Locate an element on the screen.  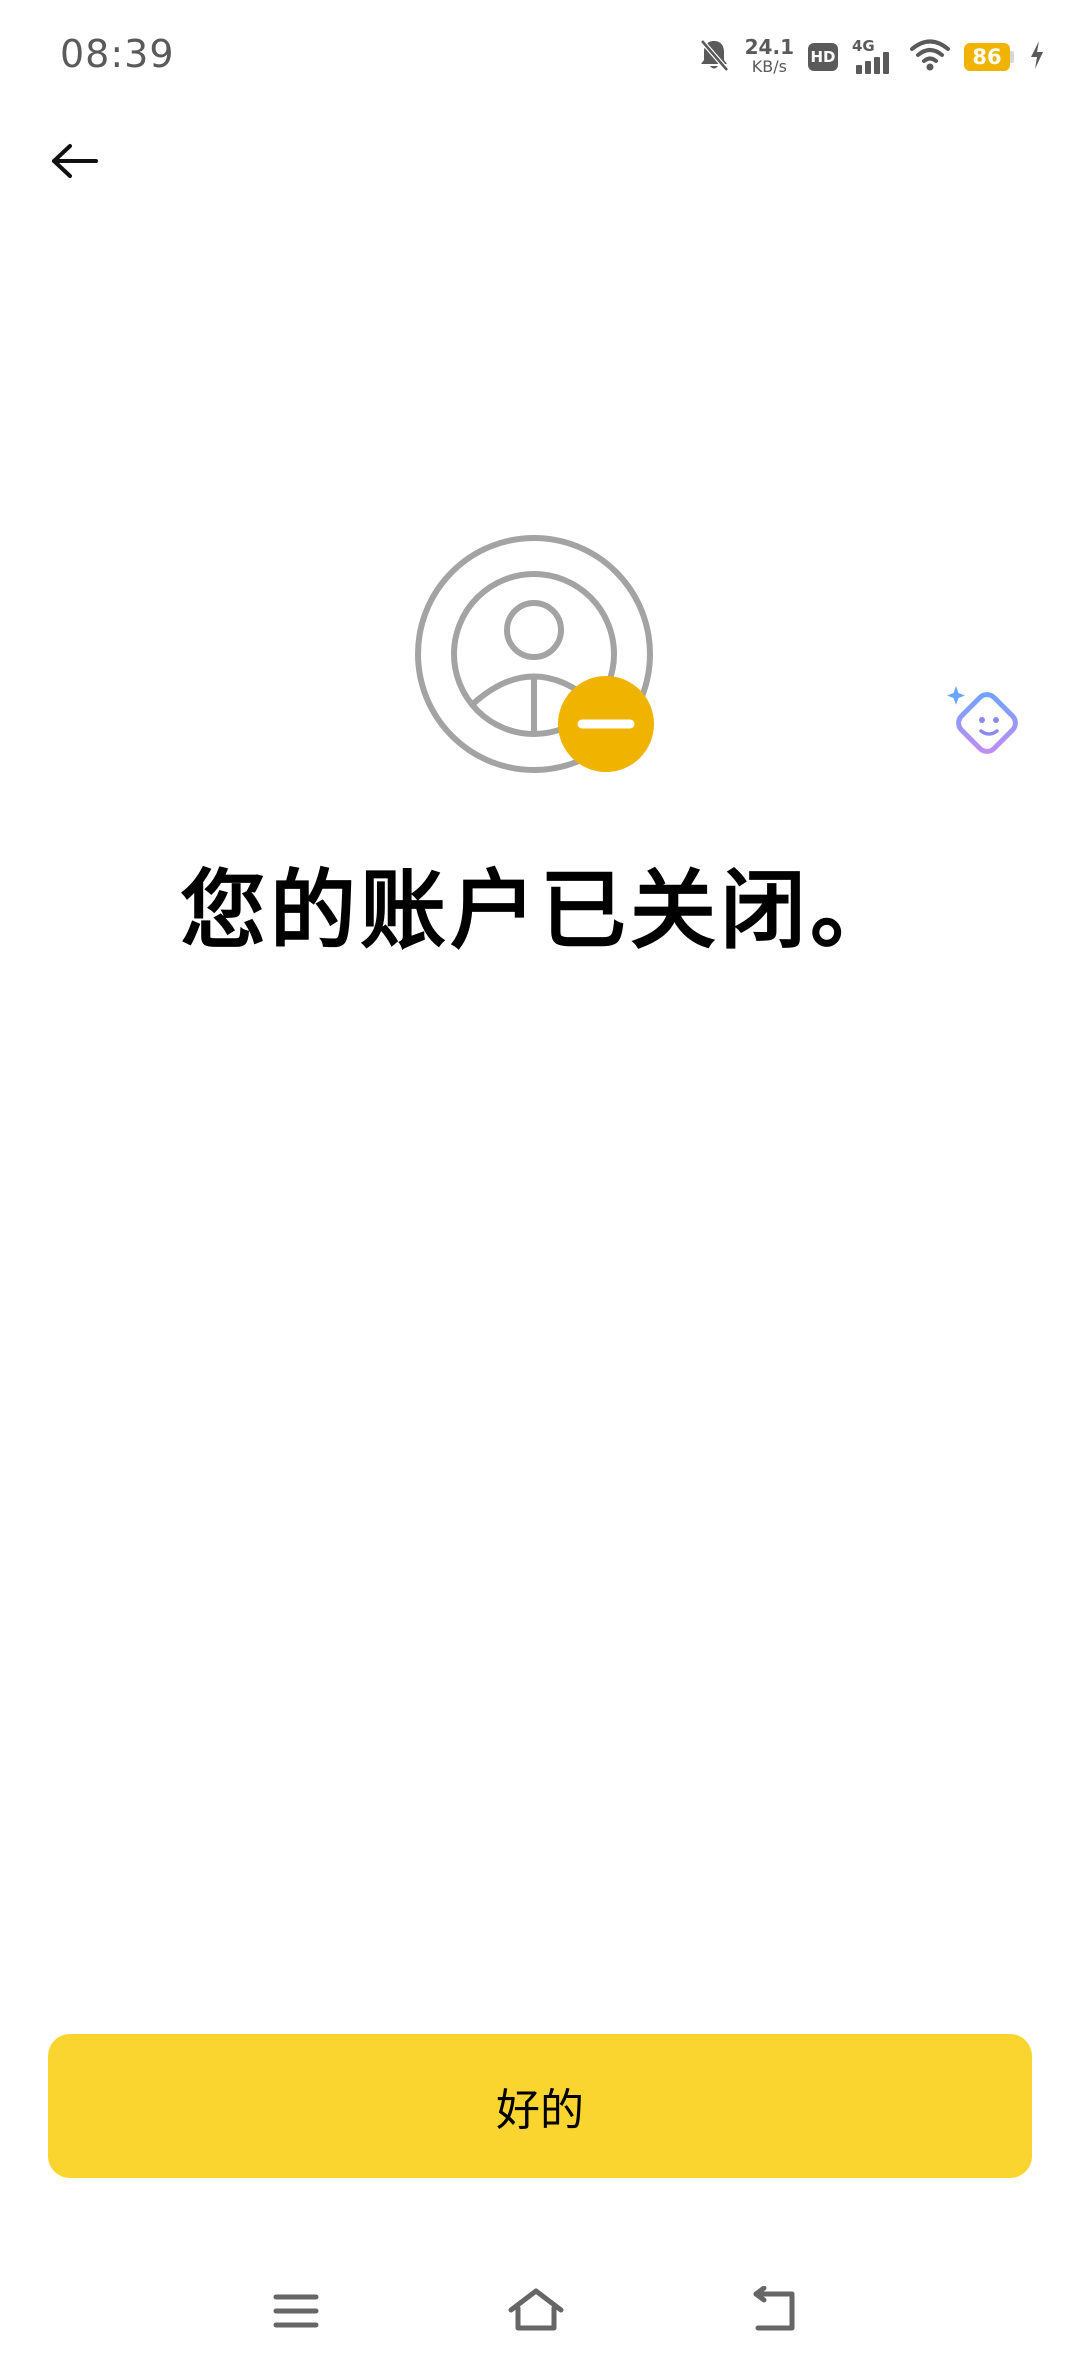
charging-icon is located at coordinates (1037, 57).